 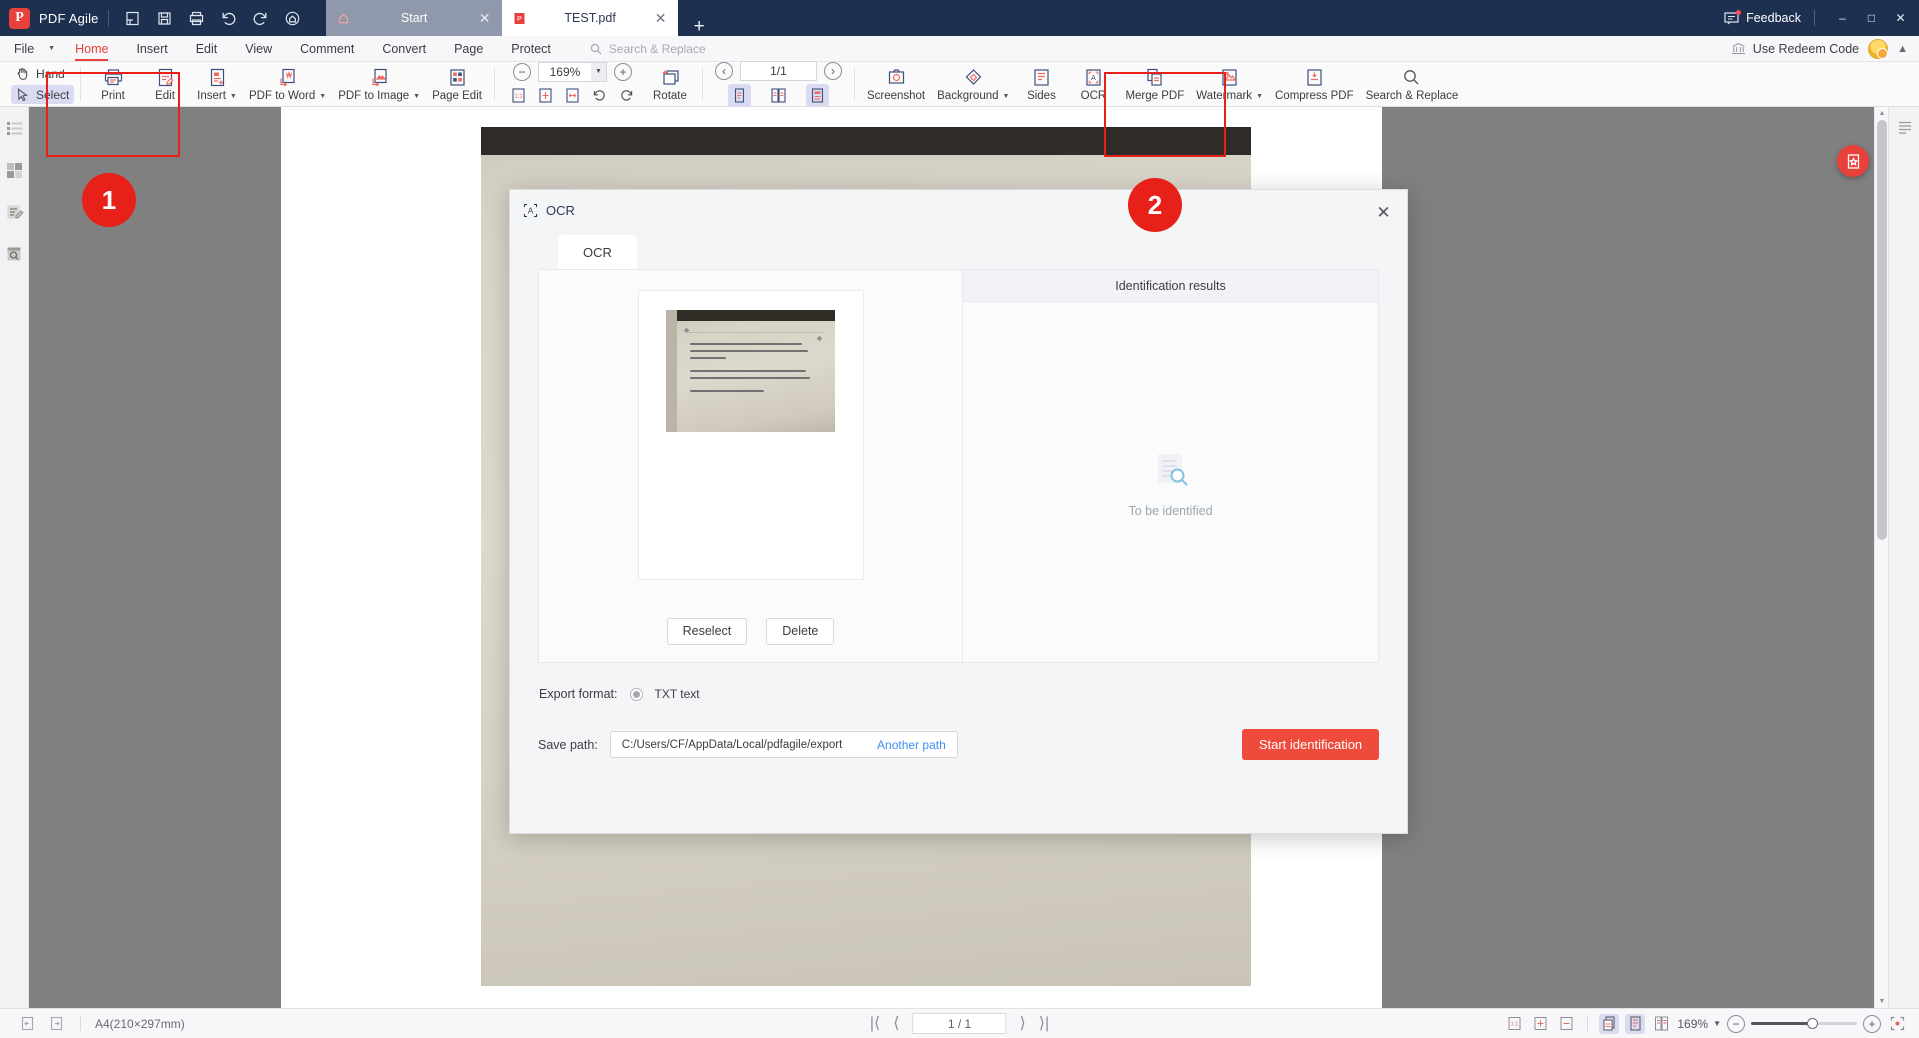 I want to click on prev-page-button: ⟨, so click(x=896, y=1023).